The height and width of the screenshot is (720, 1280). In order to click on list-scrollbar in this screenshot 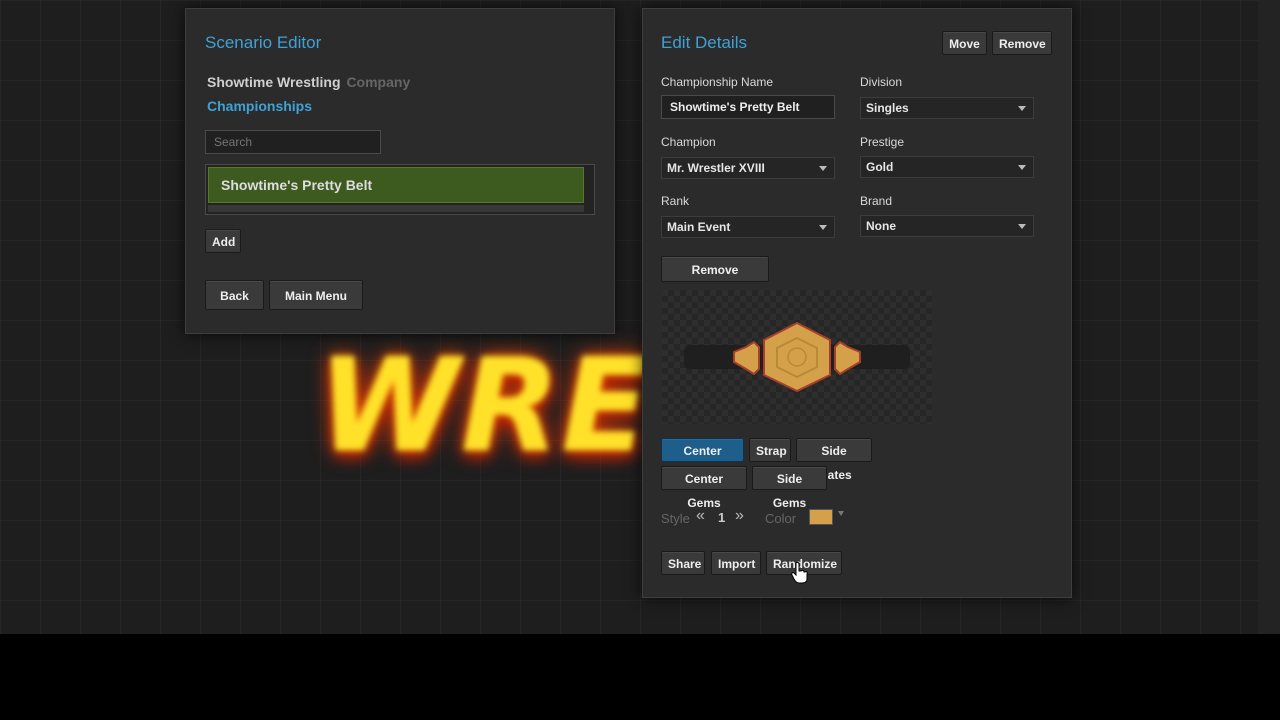, I will do `click(396, 208)`.